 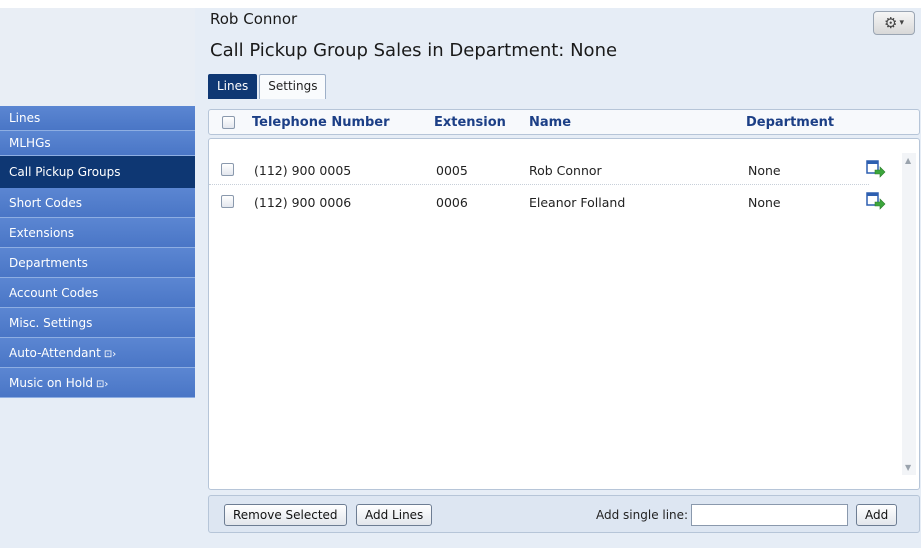 I want to click on user-name: Rob Connor, so click(x=254, y=19).